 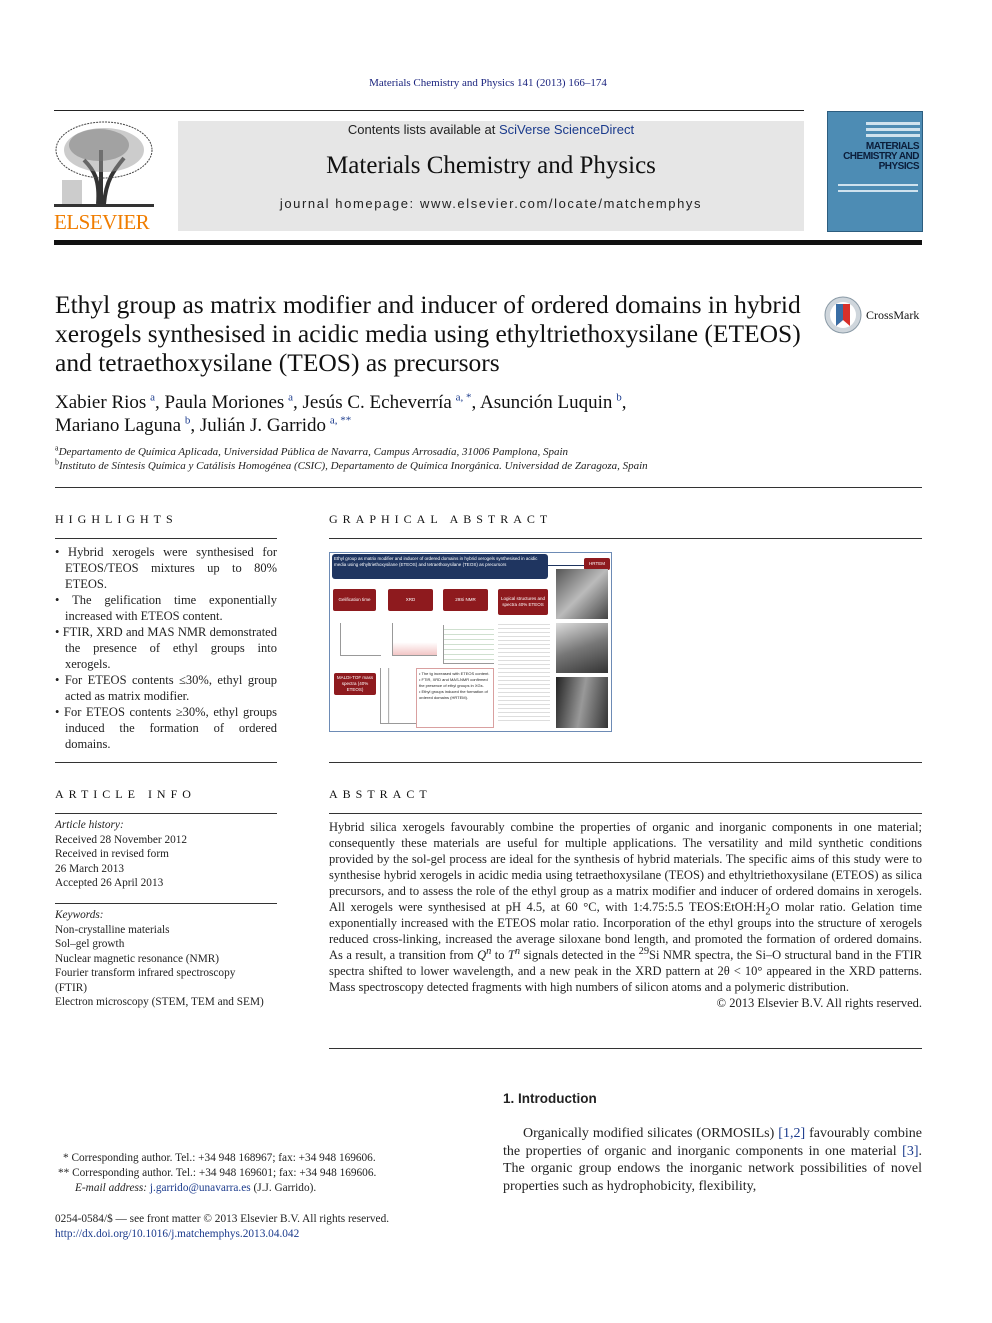 I want to click on keyword: Electron microscopy (STEM, TEM and SEM), so click(x=159, y=1002).